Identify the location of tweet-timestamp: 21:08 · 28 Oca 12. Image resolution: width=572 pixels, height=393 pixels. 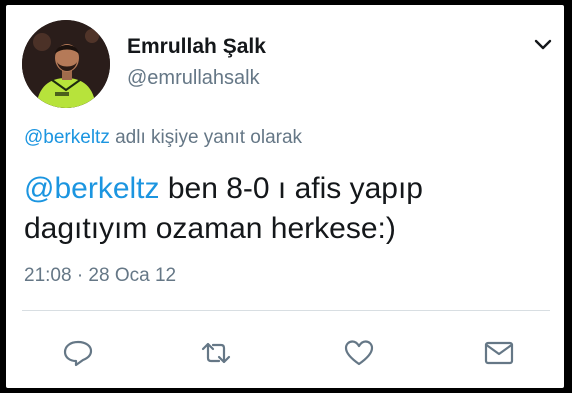
(100, 276).